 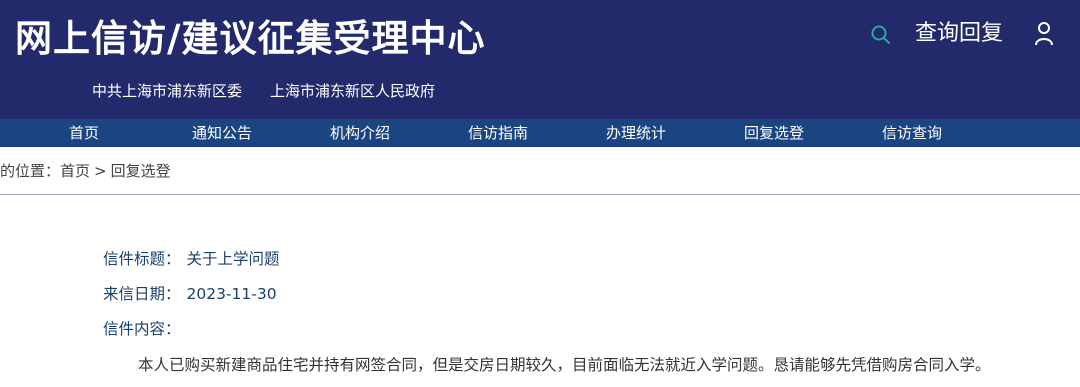 I want to click on breadcrumb: 的位置： 首页 > 回复选登, so click(x=85, y=171).